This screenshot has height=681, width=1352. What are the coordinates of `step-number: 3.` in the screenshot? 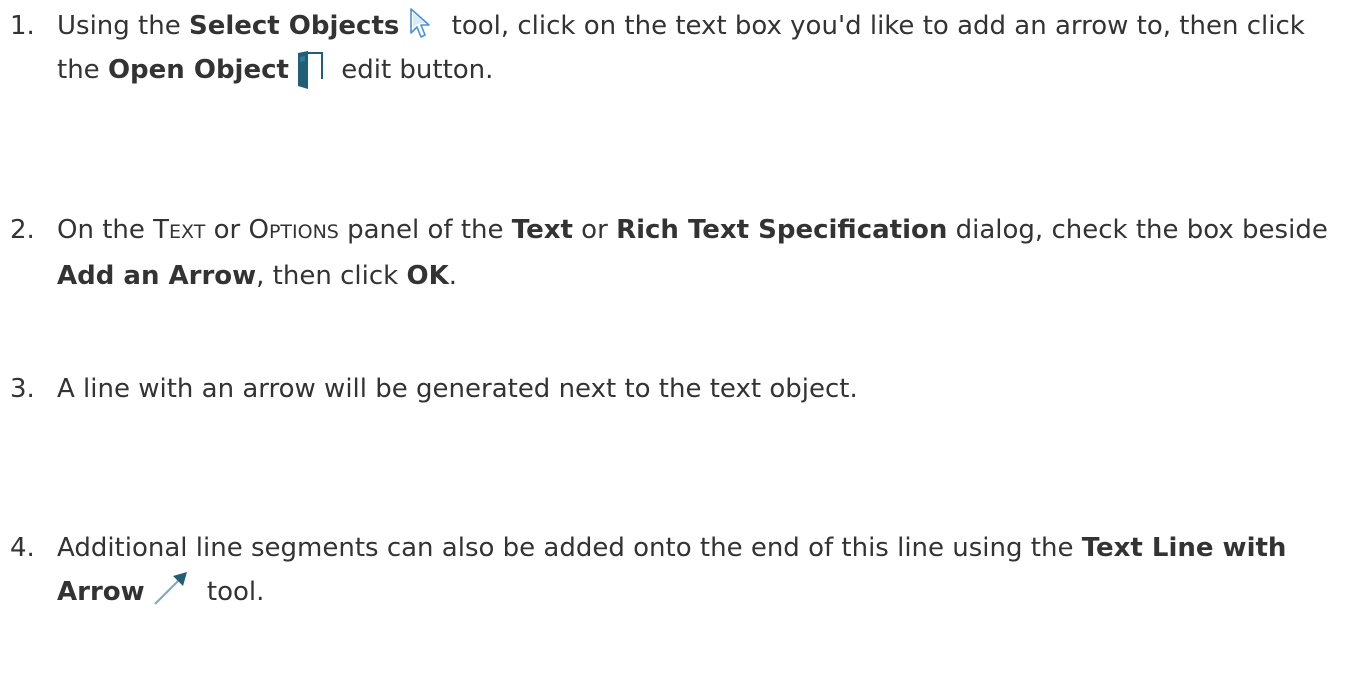 It's located at (22, 389).